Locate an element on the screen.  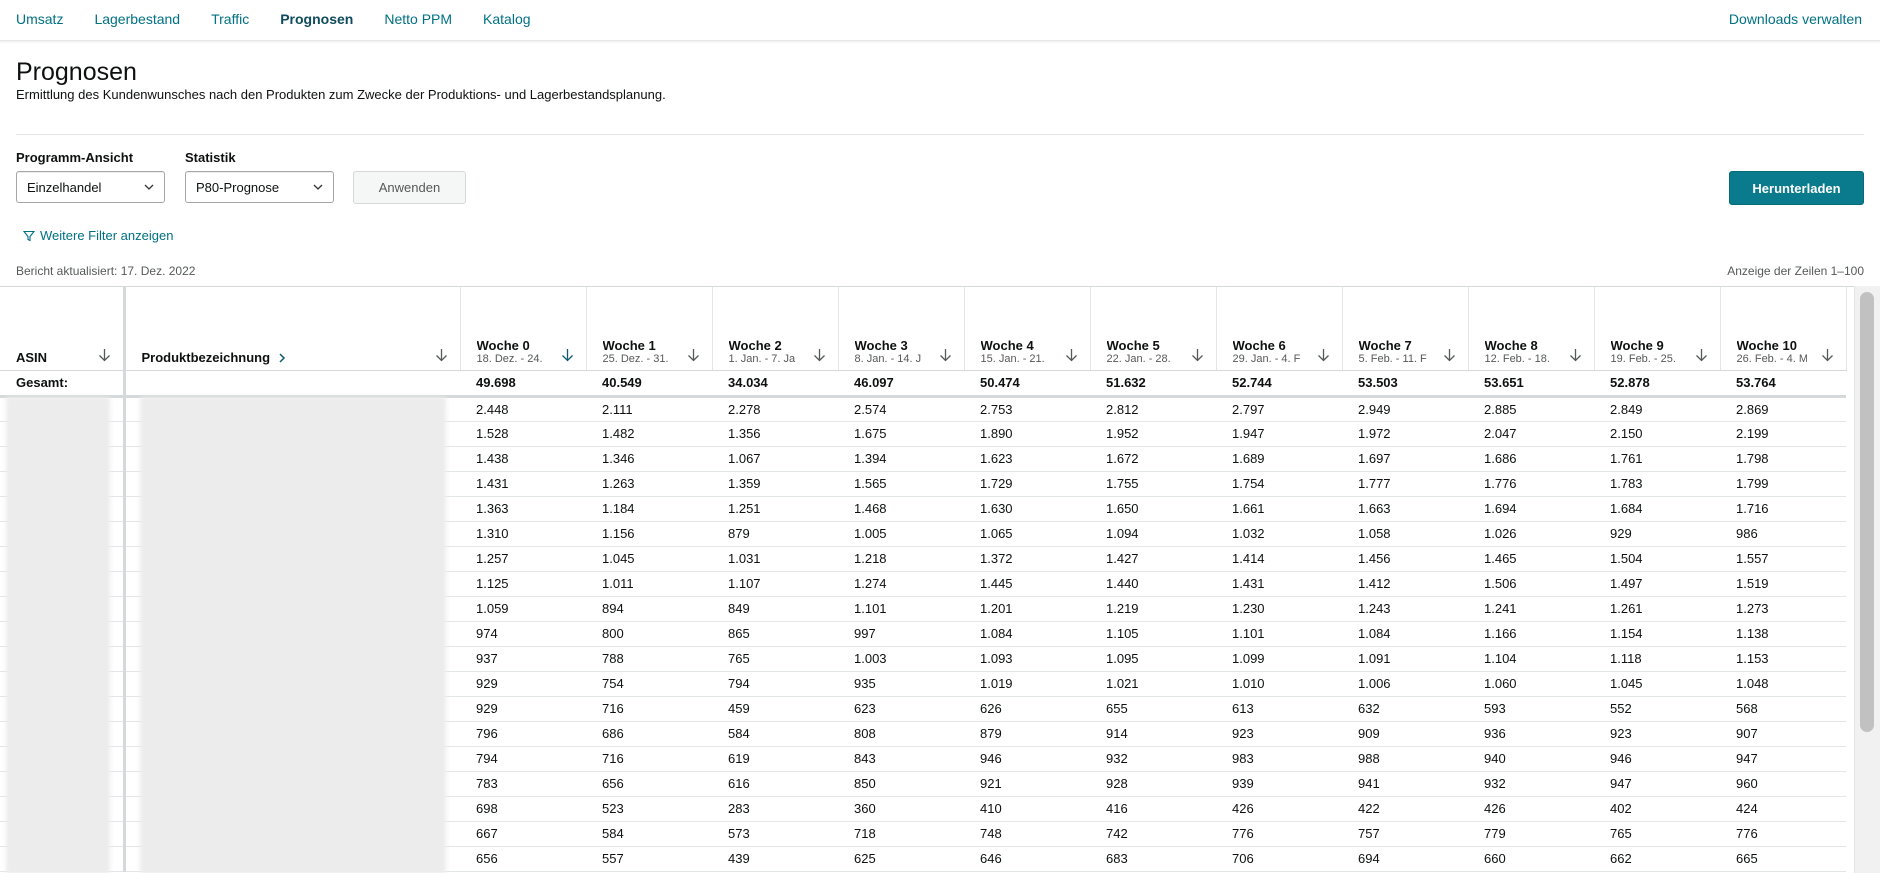
tab-umsatz: Umsatz is located at coordinates (39, 19).